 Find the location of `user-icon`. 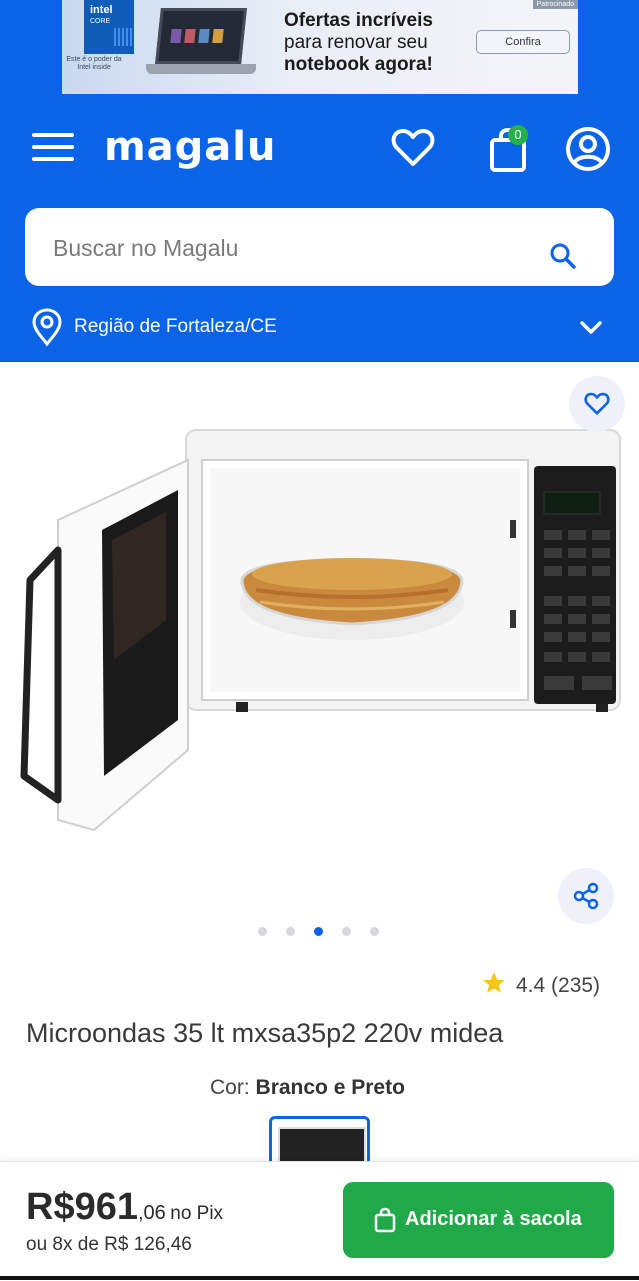

user-icon is located at coordinates (588, 149).